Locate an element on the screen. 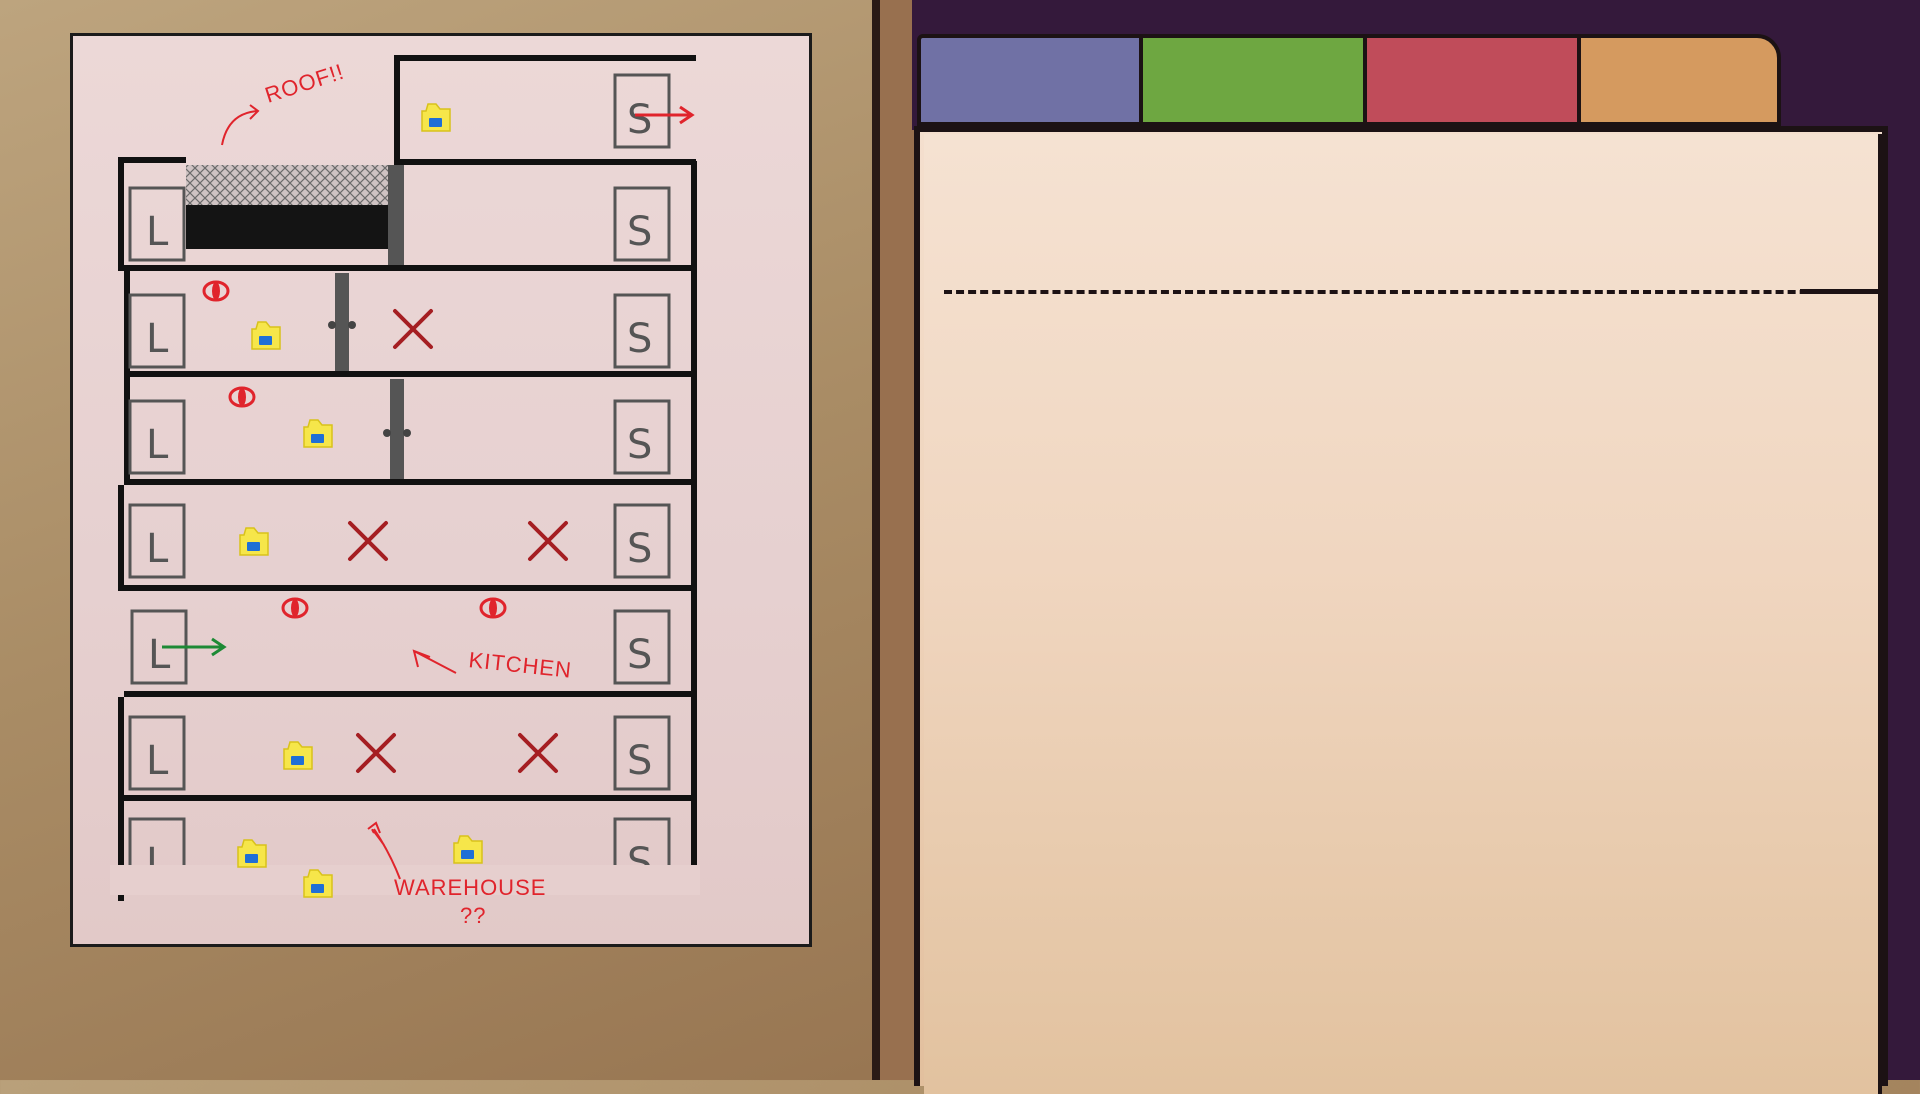 Image resolution: width=1920 pixels, height=1094 pixels. floor-6-kitchen: L S KITCHEN is located at coordinates (409, 647).